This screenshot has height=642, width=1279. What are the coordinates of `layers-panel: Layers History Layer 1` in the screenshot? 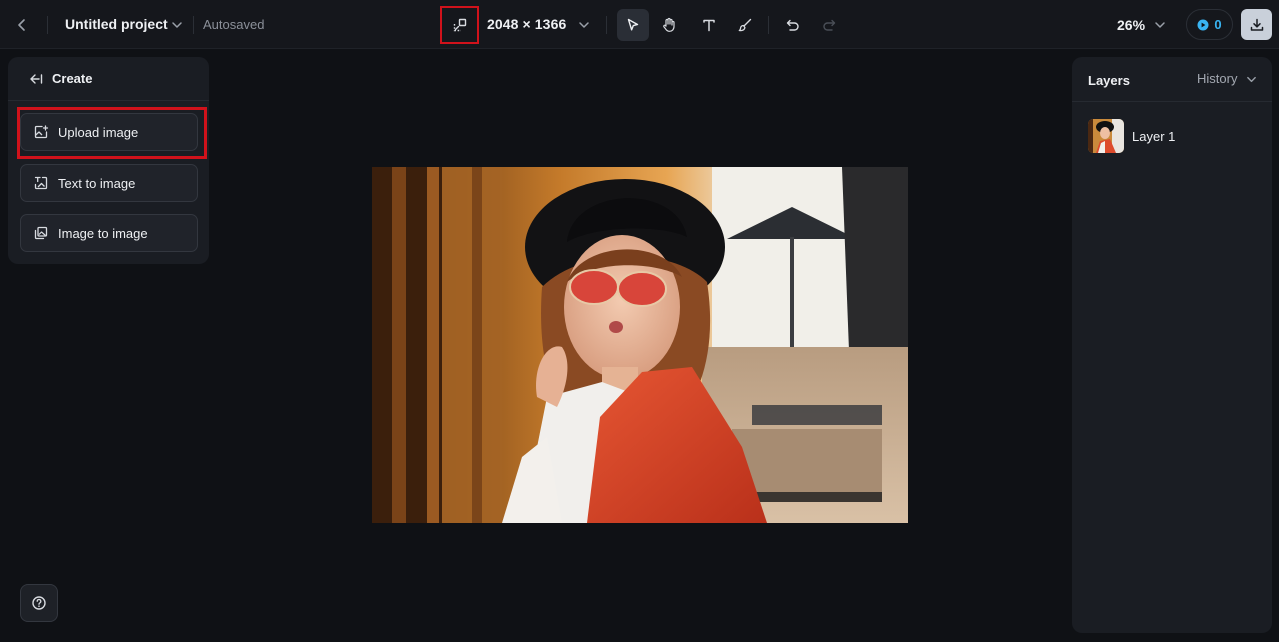 It's located at (1172, 345).